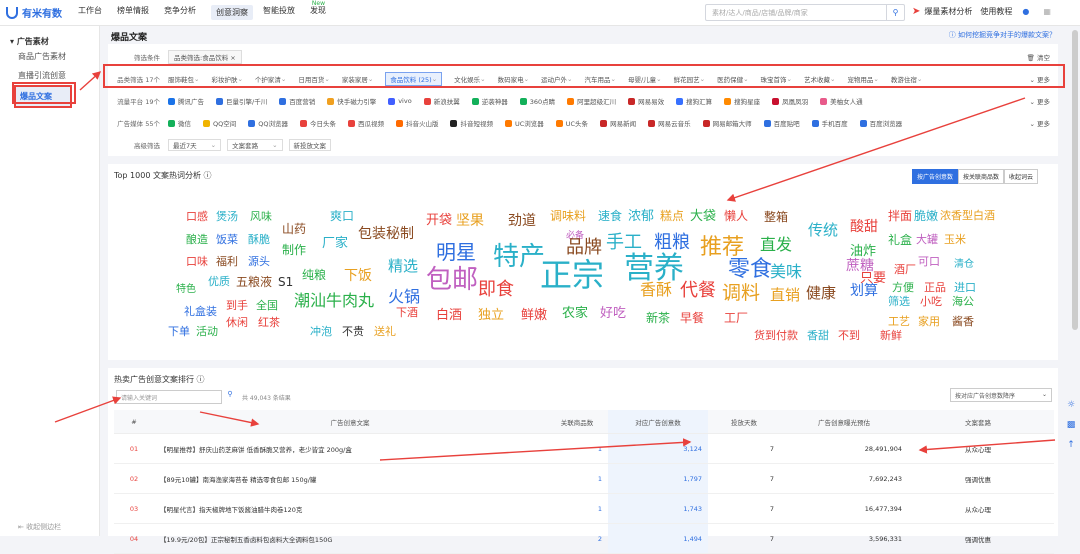 The width and height of the screenshot is (1080, 554). I want to click on cell-text: 【明星代言】指天椒牌地下饭酱油腊牛肉卷120克, so click(350, 508).